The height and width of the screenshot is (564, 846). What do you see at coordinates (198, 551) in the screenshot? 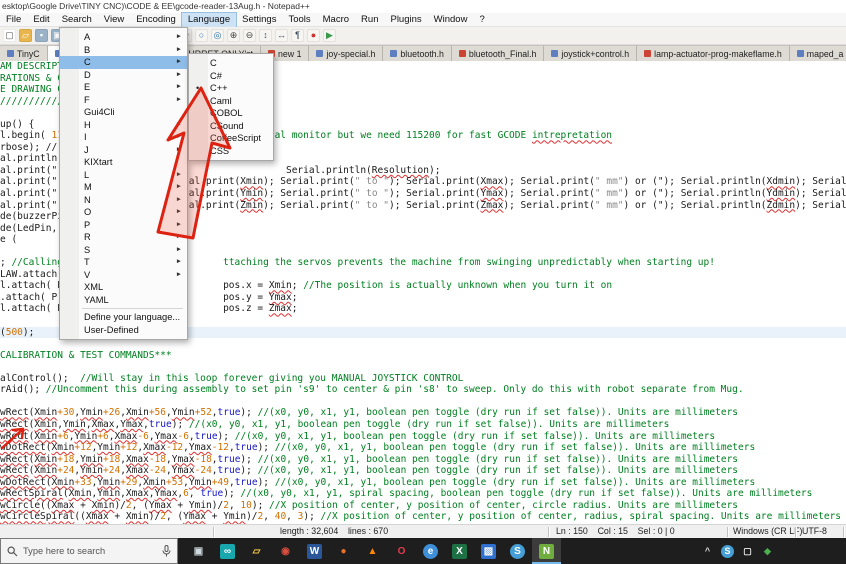
I see `taskbar-task-view-icon: ▣` at bounding box center [198, 551].